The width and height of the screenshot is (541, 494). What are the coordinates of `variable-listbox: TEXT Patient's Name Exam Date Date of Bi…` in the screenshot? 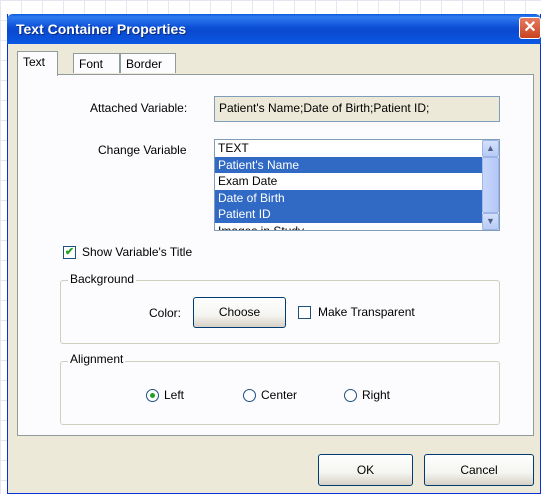 It's located at (357, 185).